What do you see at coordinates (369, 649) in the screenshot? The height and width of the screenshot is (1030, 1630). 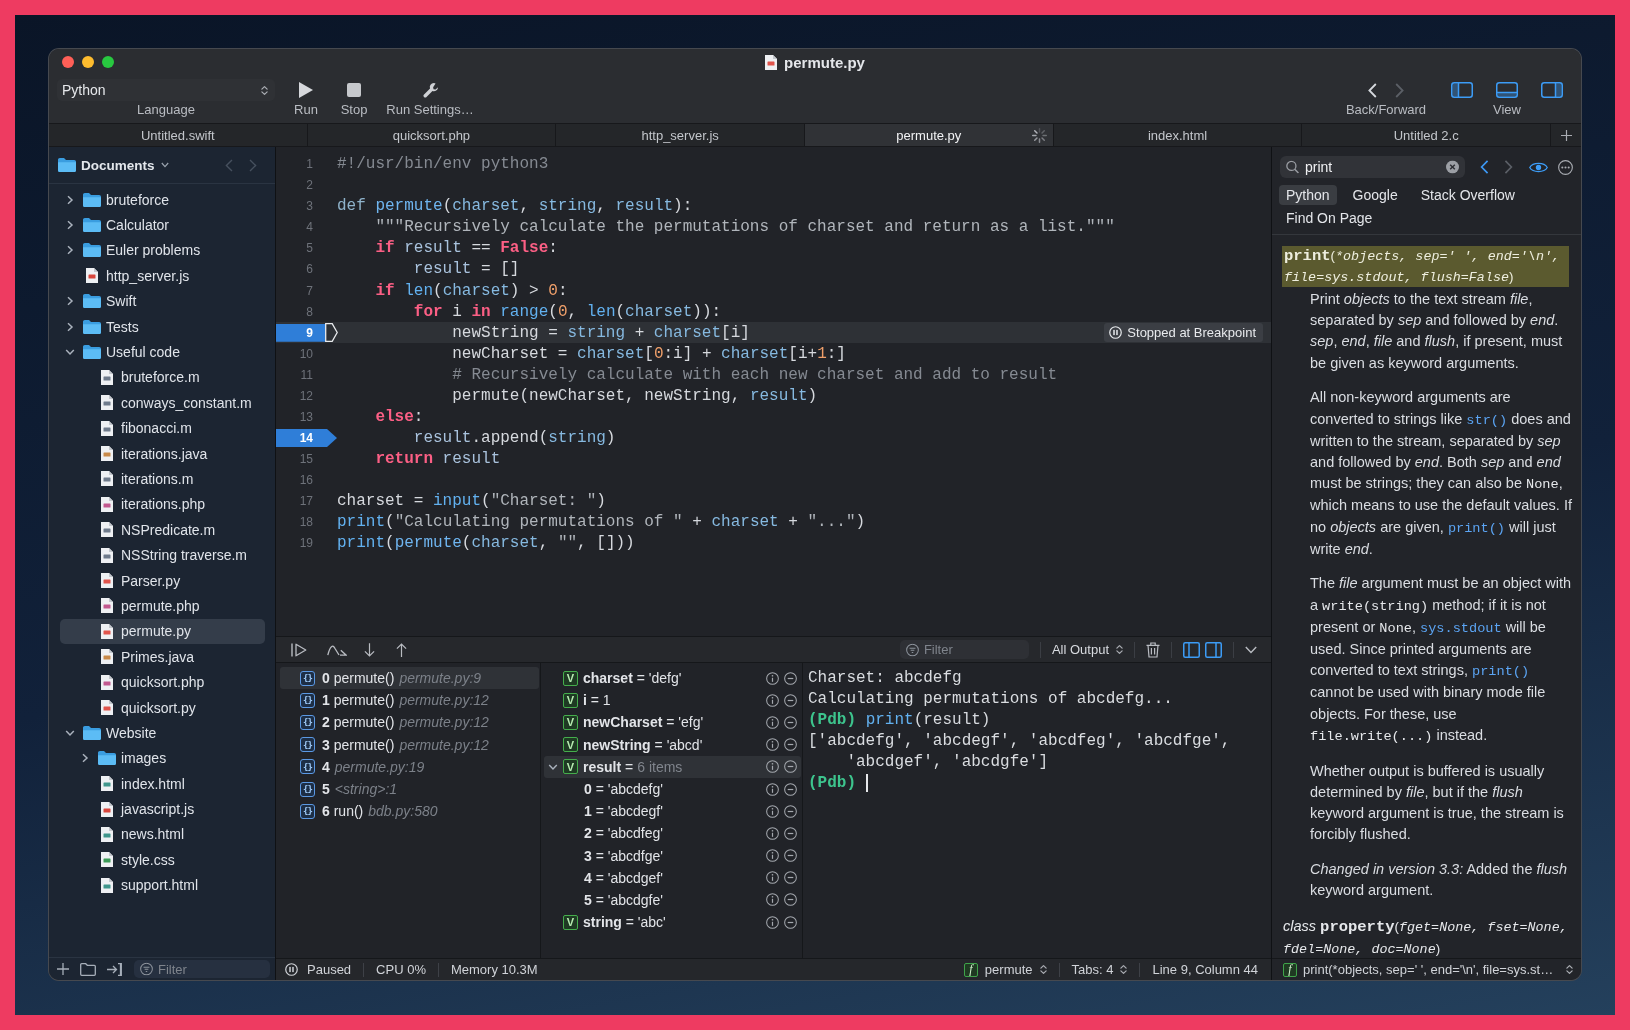 I see `step-into-icon` at bounding box center [369, 649].